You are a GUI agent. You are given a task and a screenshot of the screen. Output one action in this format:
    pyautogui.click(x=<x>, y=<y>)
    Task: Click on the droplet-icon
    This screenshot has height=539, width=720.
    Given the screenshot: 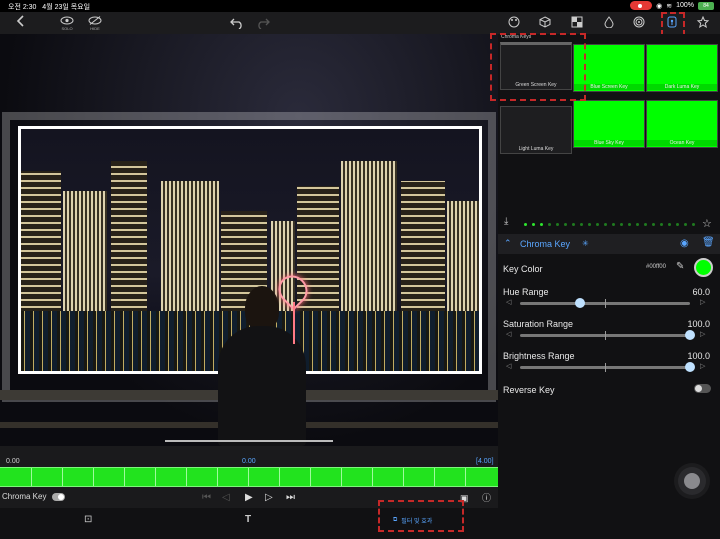 What is the action you would take?
    pyautogui.click(x=609, y=24)
    